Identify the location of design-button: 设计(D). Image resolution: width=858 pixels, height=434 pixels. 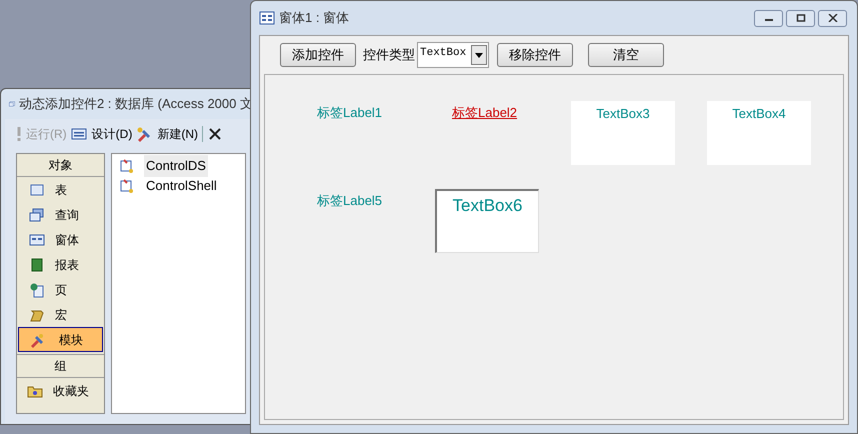
(101, 134).